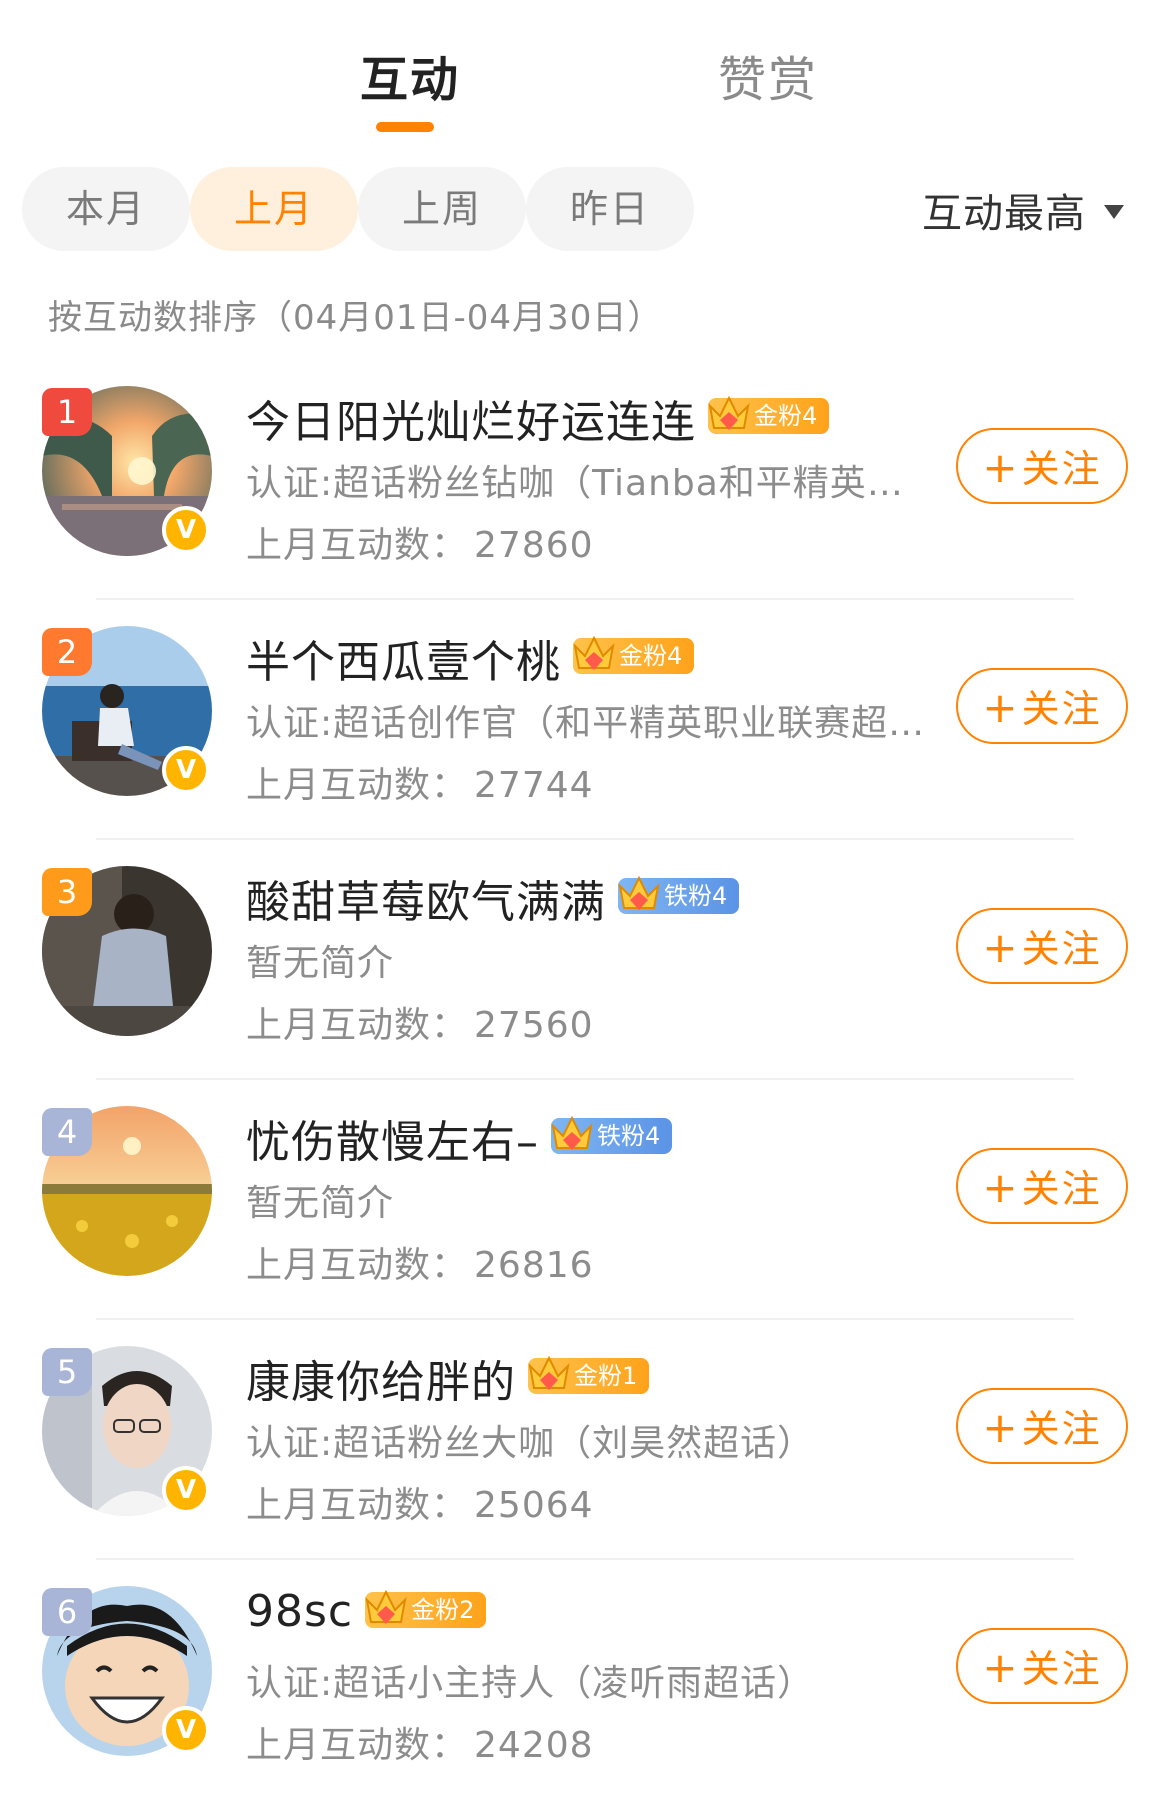 This screenshot has width=1170, height=1800. I want to click on avatar: 3, so click(127, 951).